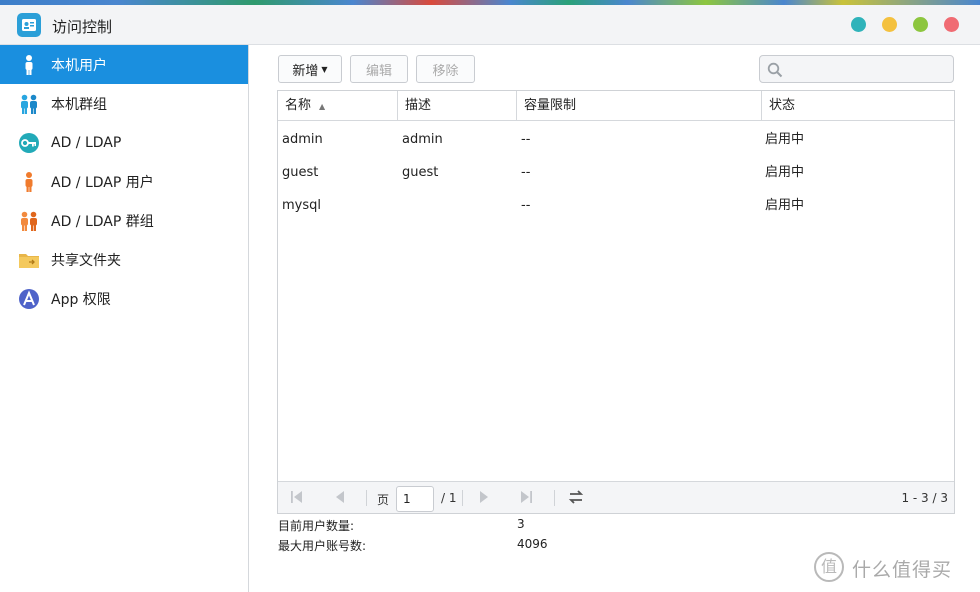  What do you see at coordinates (457, 106) in the screenshot?
I see `column-header-description: 描述` at bounding box center [457, 106].